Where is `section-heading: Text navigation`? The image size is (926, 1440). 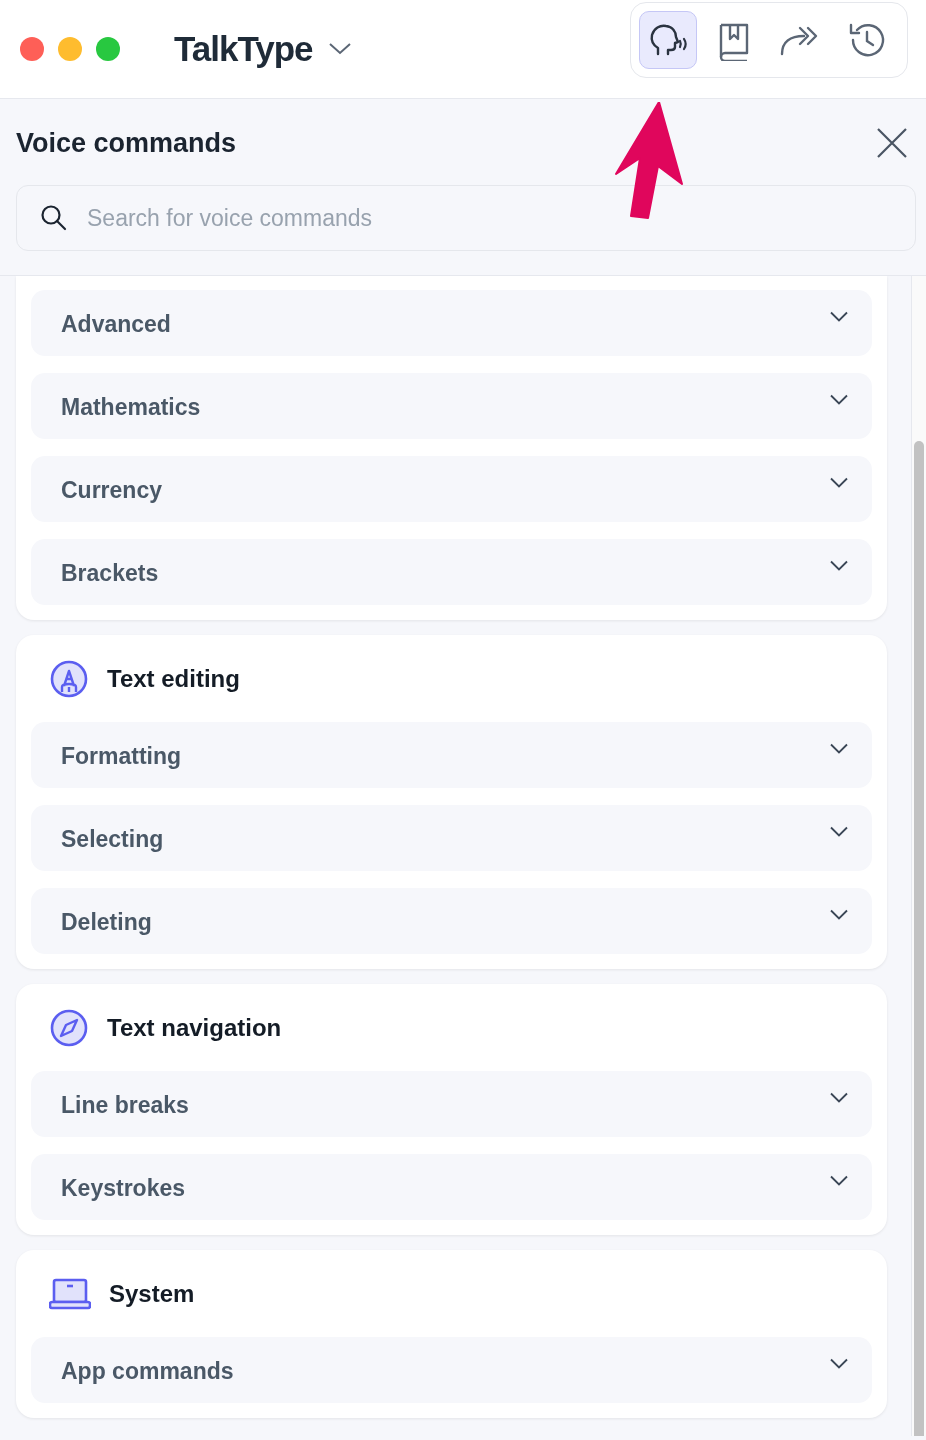 section-heading: Text navigation is located at coordinates (194, 1028).